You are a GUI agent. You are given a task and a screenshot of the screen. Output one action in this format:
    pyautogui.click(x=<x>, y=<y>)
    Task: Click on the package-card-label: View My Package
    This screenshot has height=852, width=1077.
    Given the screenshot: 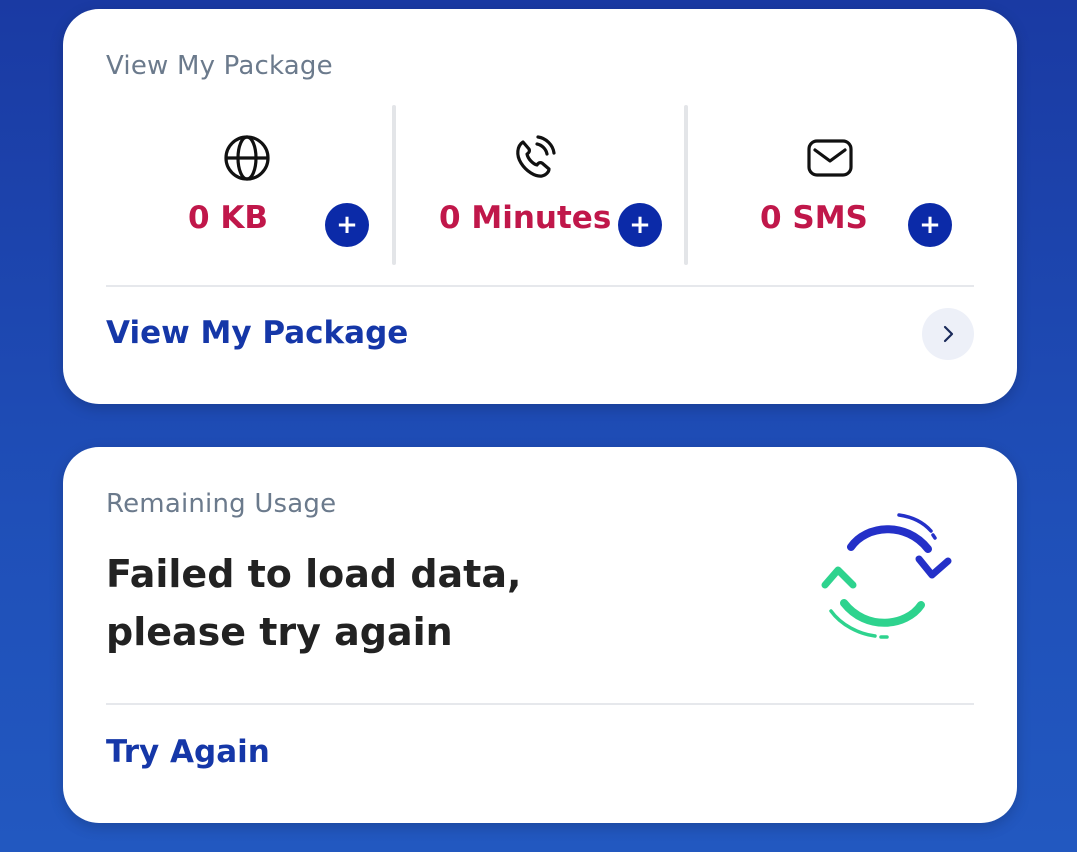 What is the action you would take?
    pyautogui.click(x=219, y=66)
    